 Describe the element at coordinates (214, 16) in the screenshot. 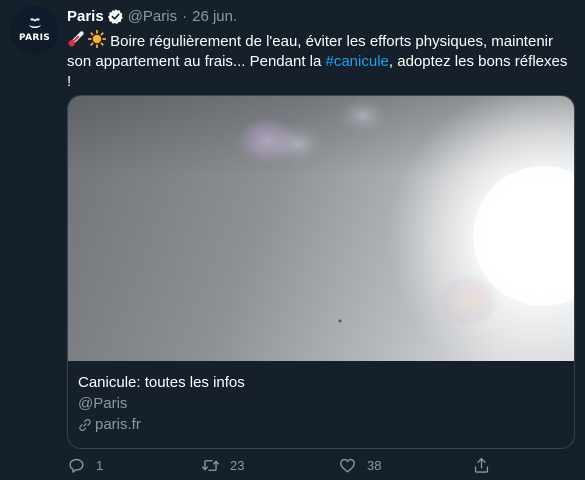

I see `tweet-date: 26 jun.` at that location.